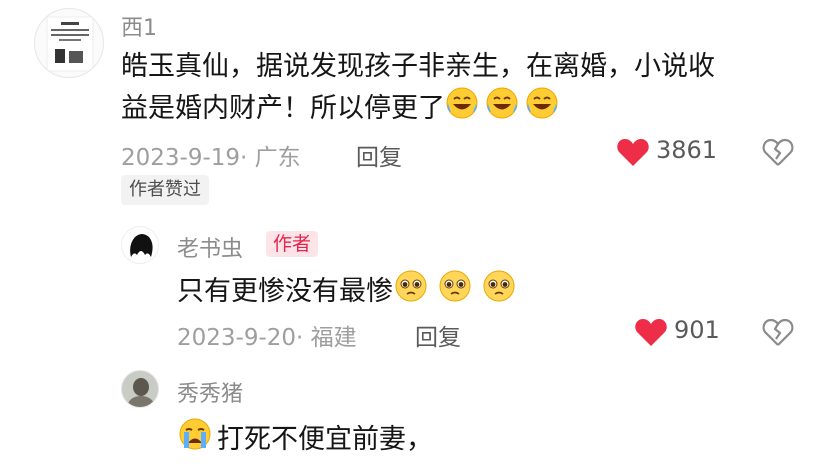 Image resolution: width=828 pixels, height=468 pixels. Describe the element at coordinates (165, 190) in the screenshot. I see `author-liked-tag: 作者赞过` at that location.